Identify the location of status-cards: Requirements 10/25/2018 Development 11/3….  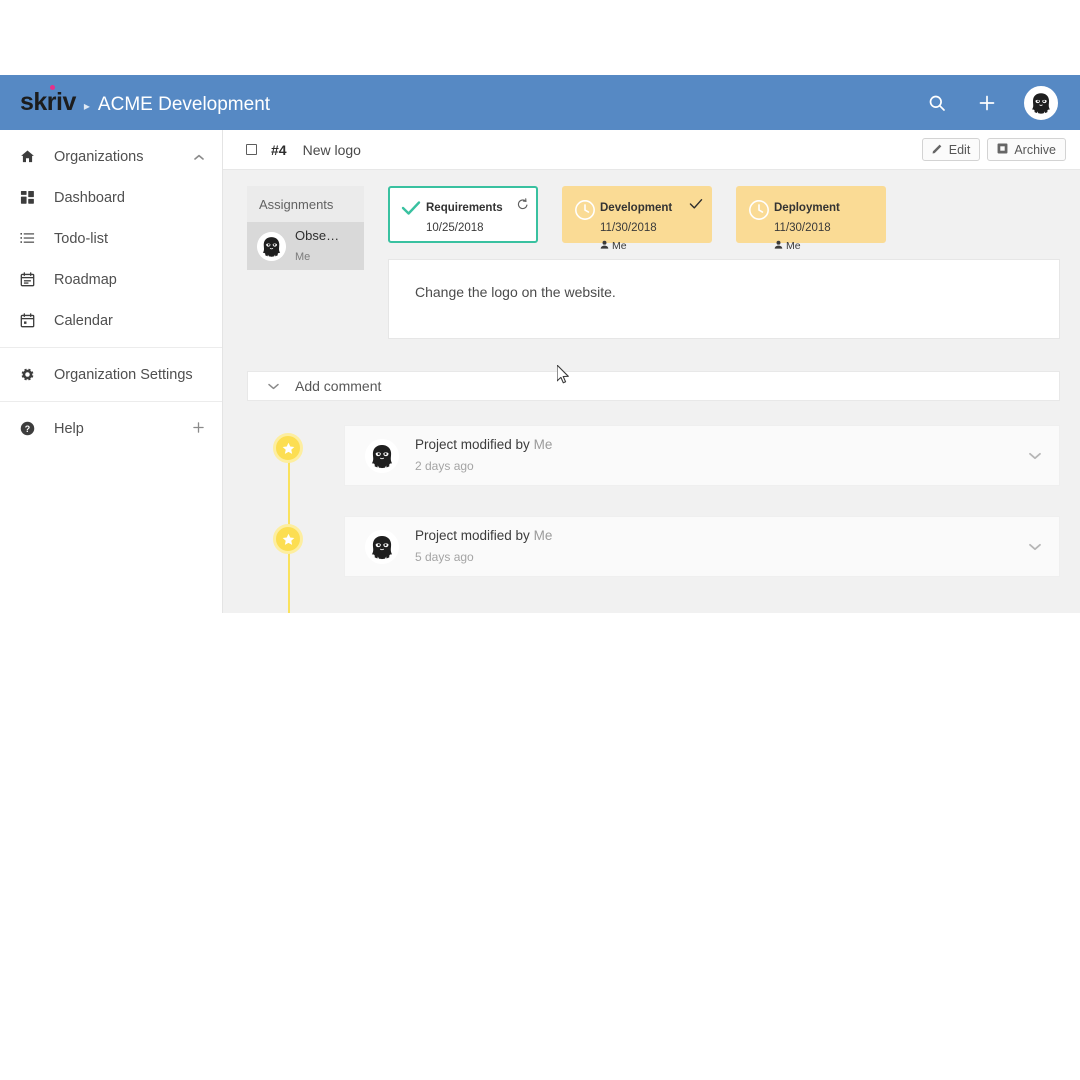
(724, 219).